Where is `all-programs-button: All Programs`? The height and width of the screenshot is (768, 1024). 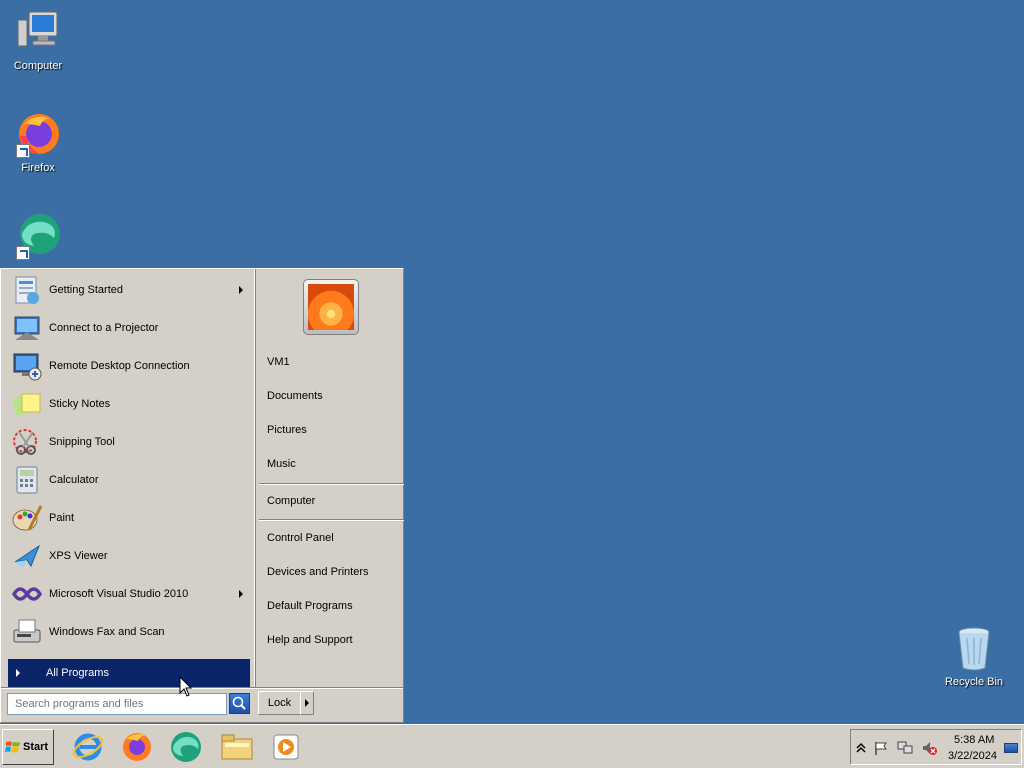 all-programs-button: All Programs is located at coordinates (129, 673).